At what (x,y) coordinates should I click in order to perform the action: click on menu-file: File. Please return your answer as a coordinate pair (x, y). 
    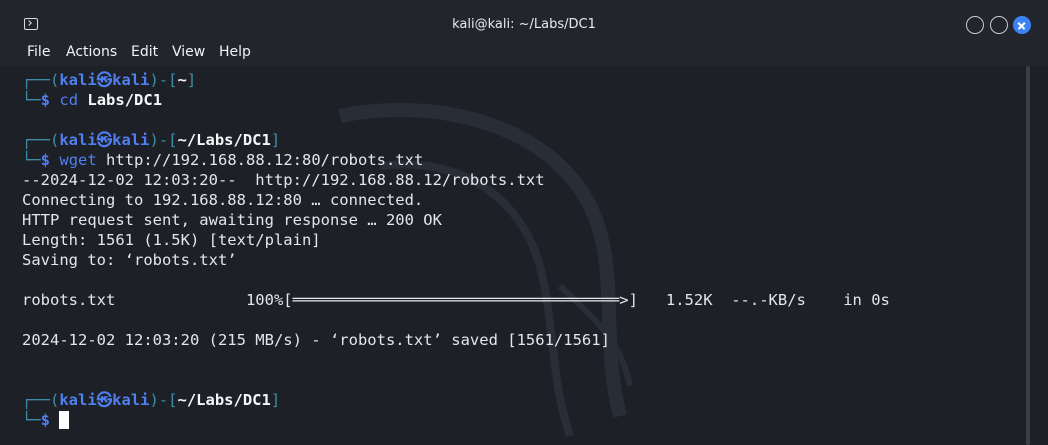
    Looking at the image, I should click on (38, 52).